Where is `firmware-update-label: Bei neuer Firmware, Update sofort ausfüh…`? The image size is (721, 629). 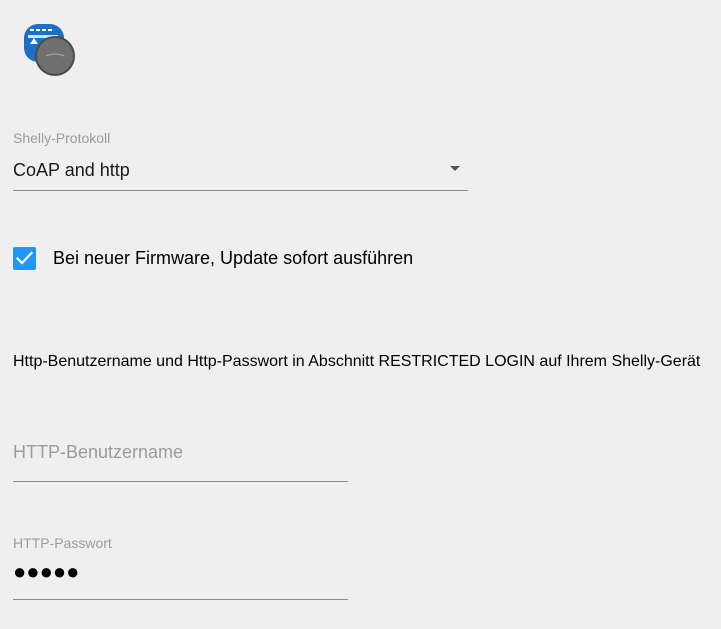
firmware-update-label: Bei neuer Firmware, Update sofort ausfüh… is located at coordinates (233, 258).